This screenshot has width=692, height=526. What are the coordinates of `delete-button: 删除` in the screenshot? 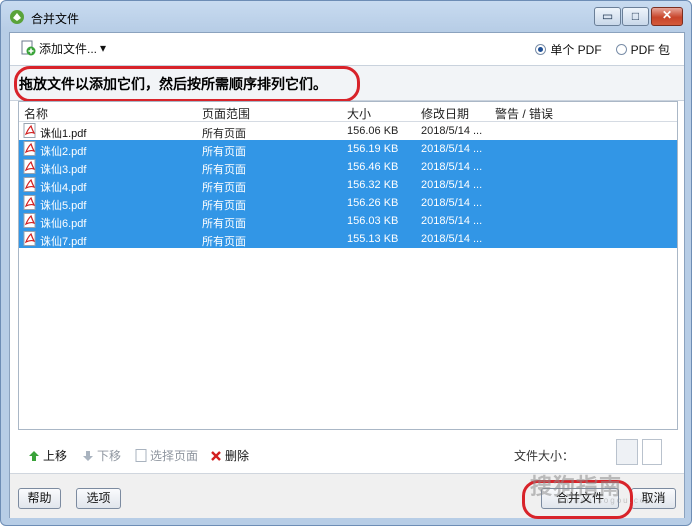 It's located at (229, 455).